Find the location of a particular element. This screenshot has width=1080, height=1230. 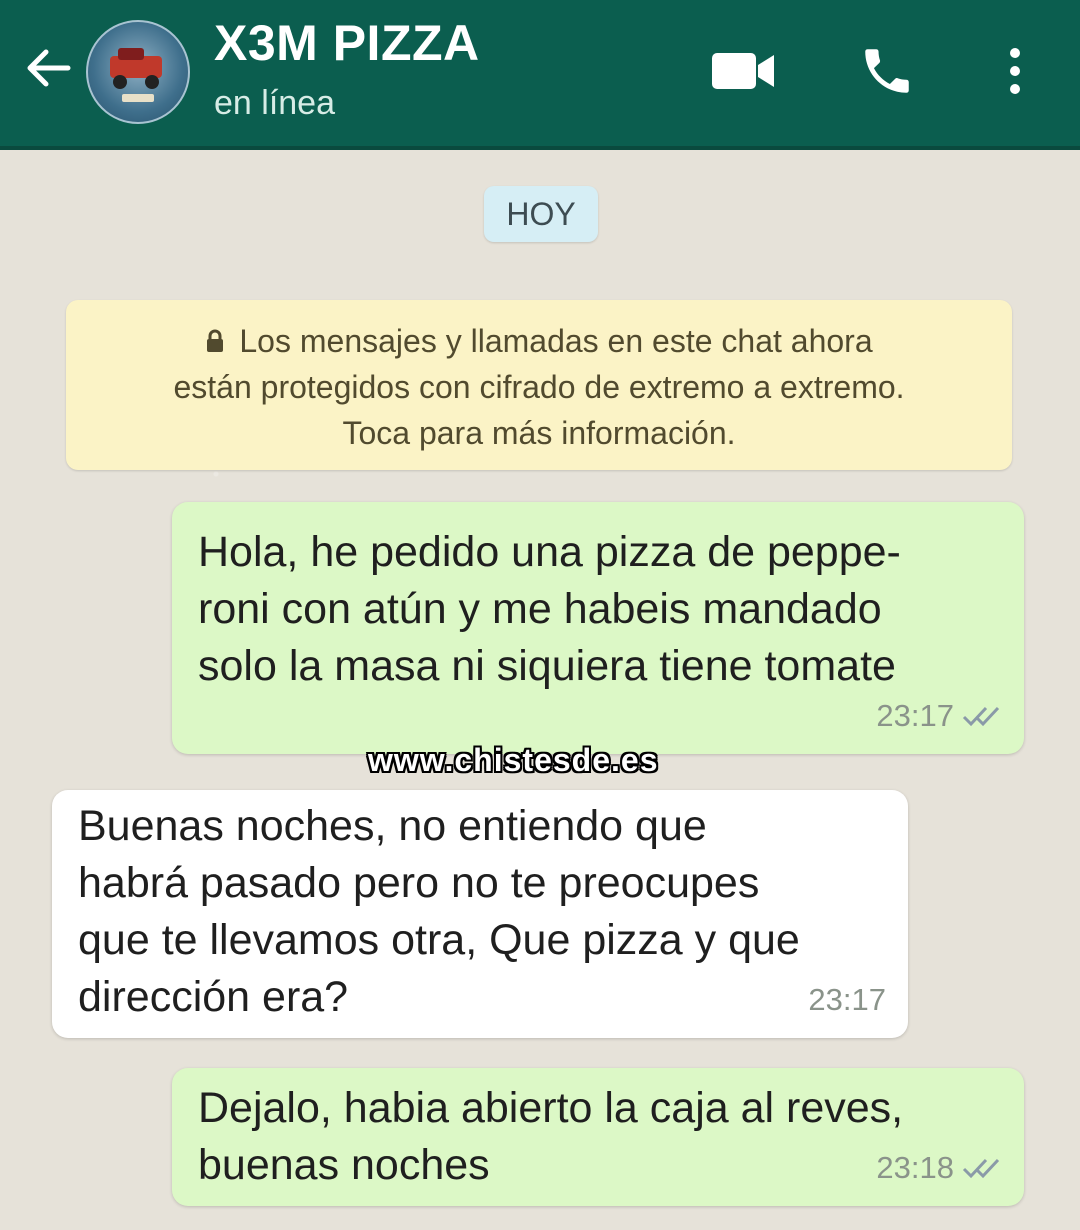

contact-status: en línea is located at coordinates (274, 103).